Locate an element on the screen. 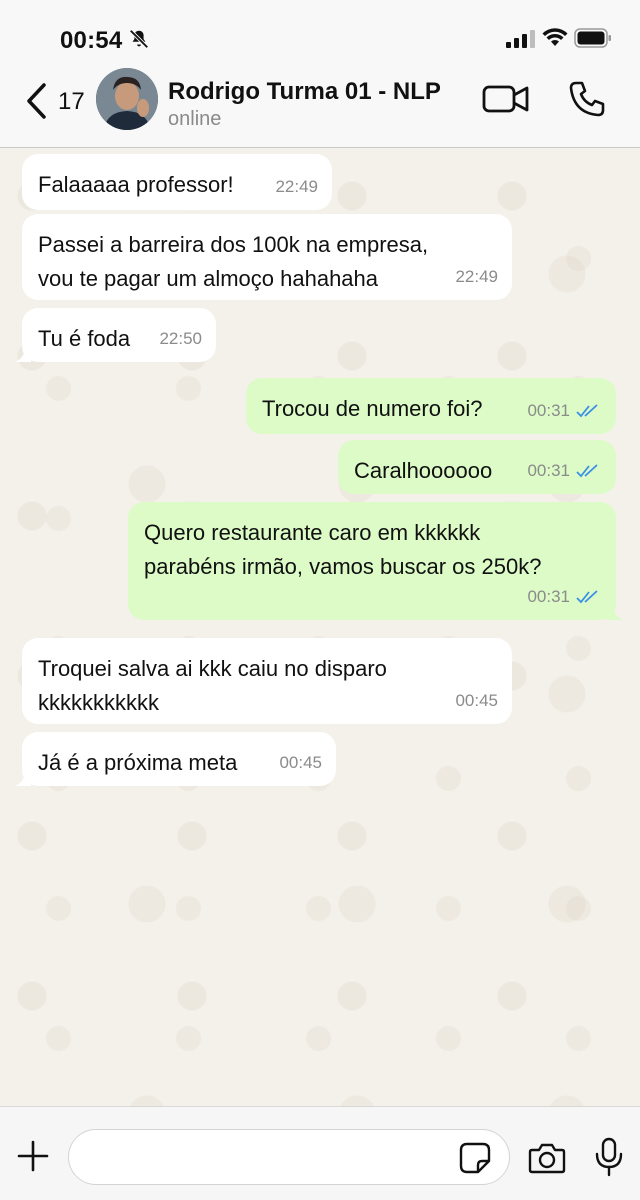 The image size is (640, 1200). contact-status: online is located at coordinates (195, 119).